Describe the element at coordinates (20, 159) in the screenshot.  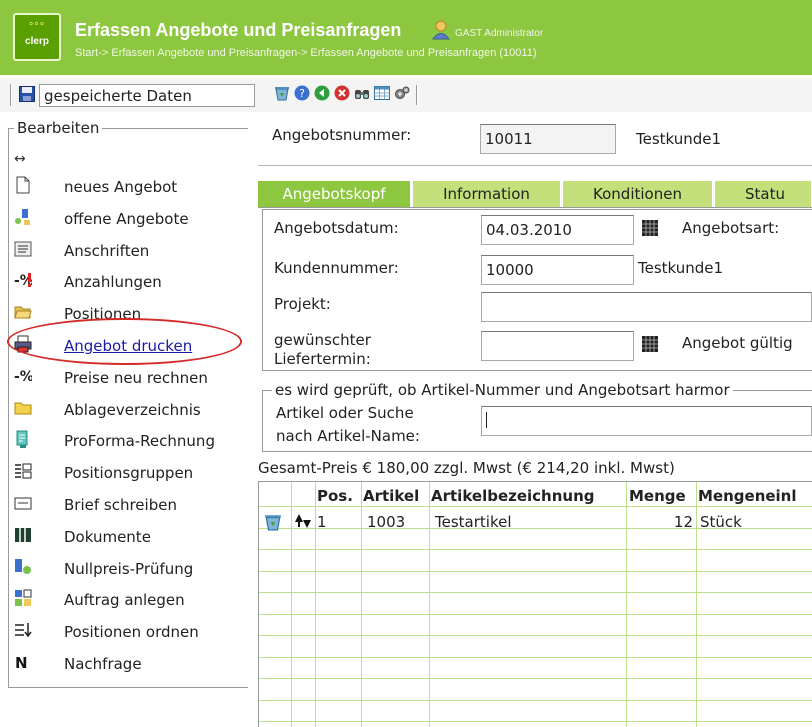
I see `collapse-arrow-icon: ↔` at that location.